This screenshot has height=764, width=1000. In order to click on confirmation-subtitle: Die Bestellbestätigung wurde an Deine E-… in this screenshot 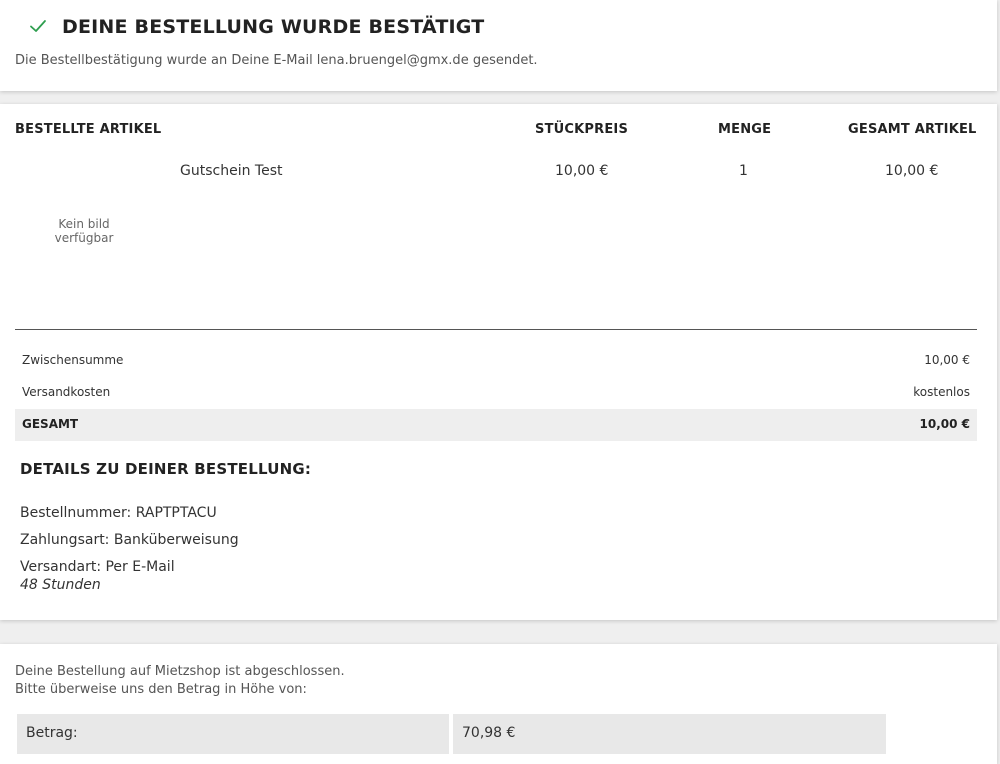, I will do `click(276, 60)`.